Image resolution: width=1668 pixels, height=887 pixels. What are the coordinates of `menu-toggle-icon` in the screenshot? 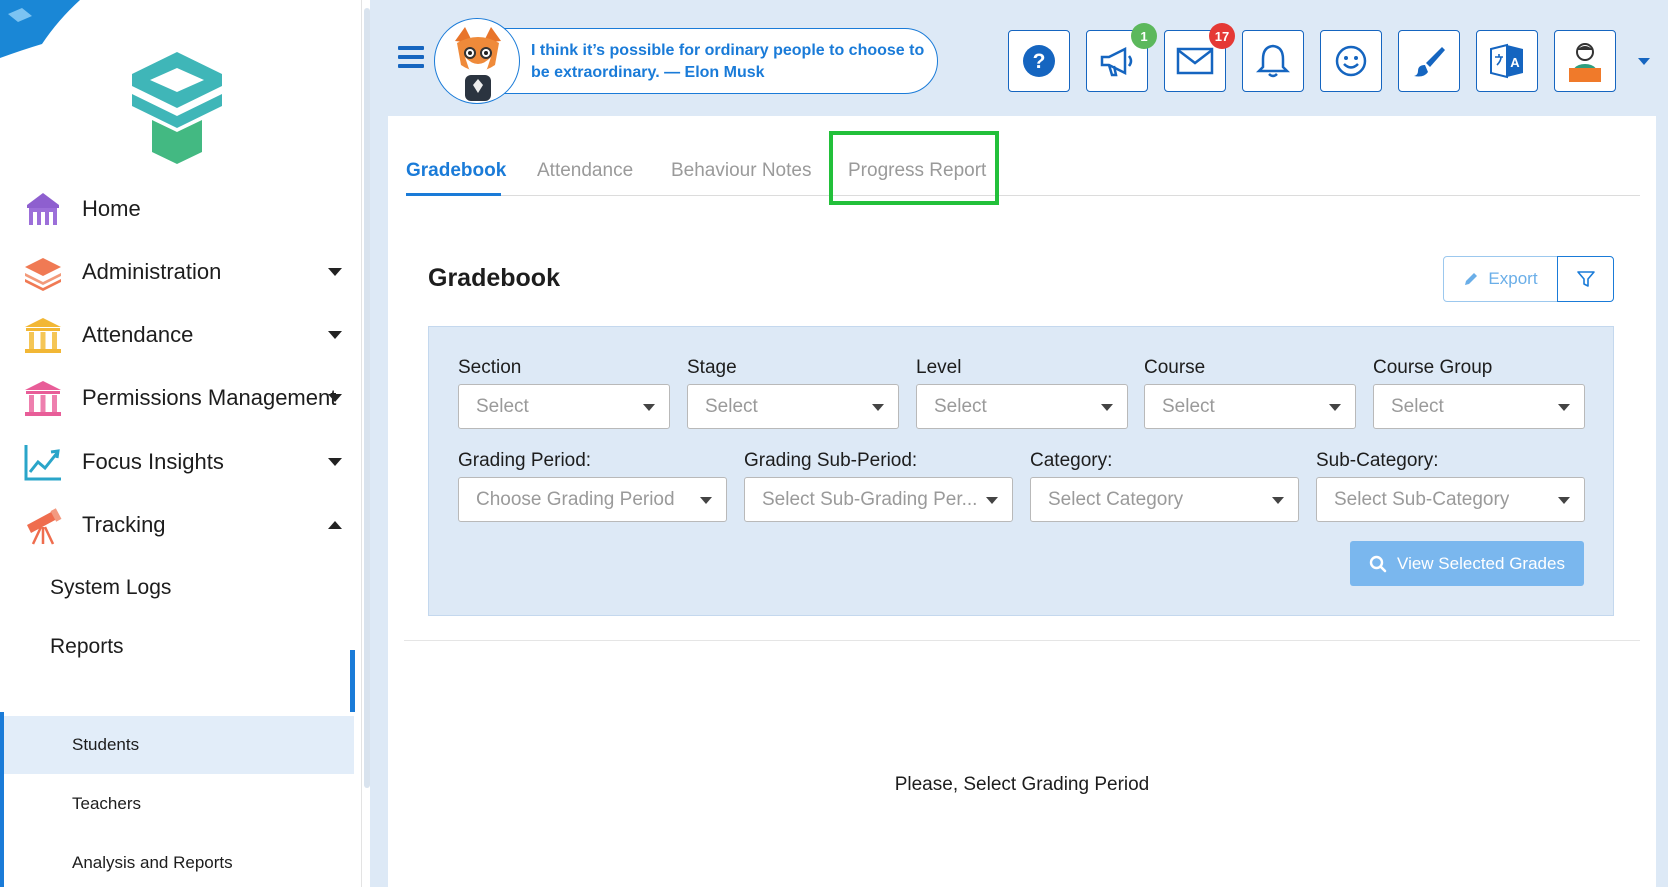 It's located at (411, 57).